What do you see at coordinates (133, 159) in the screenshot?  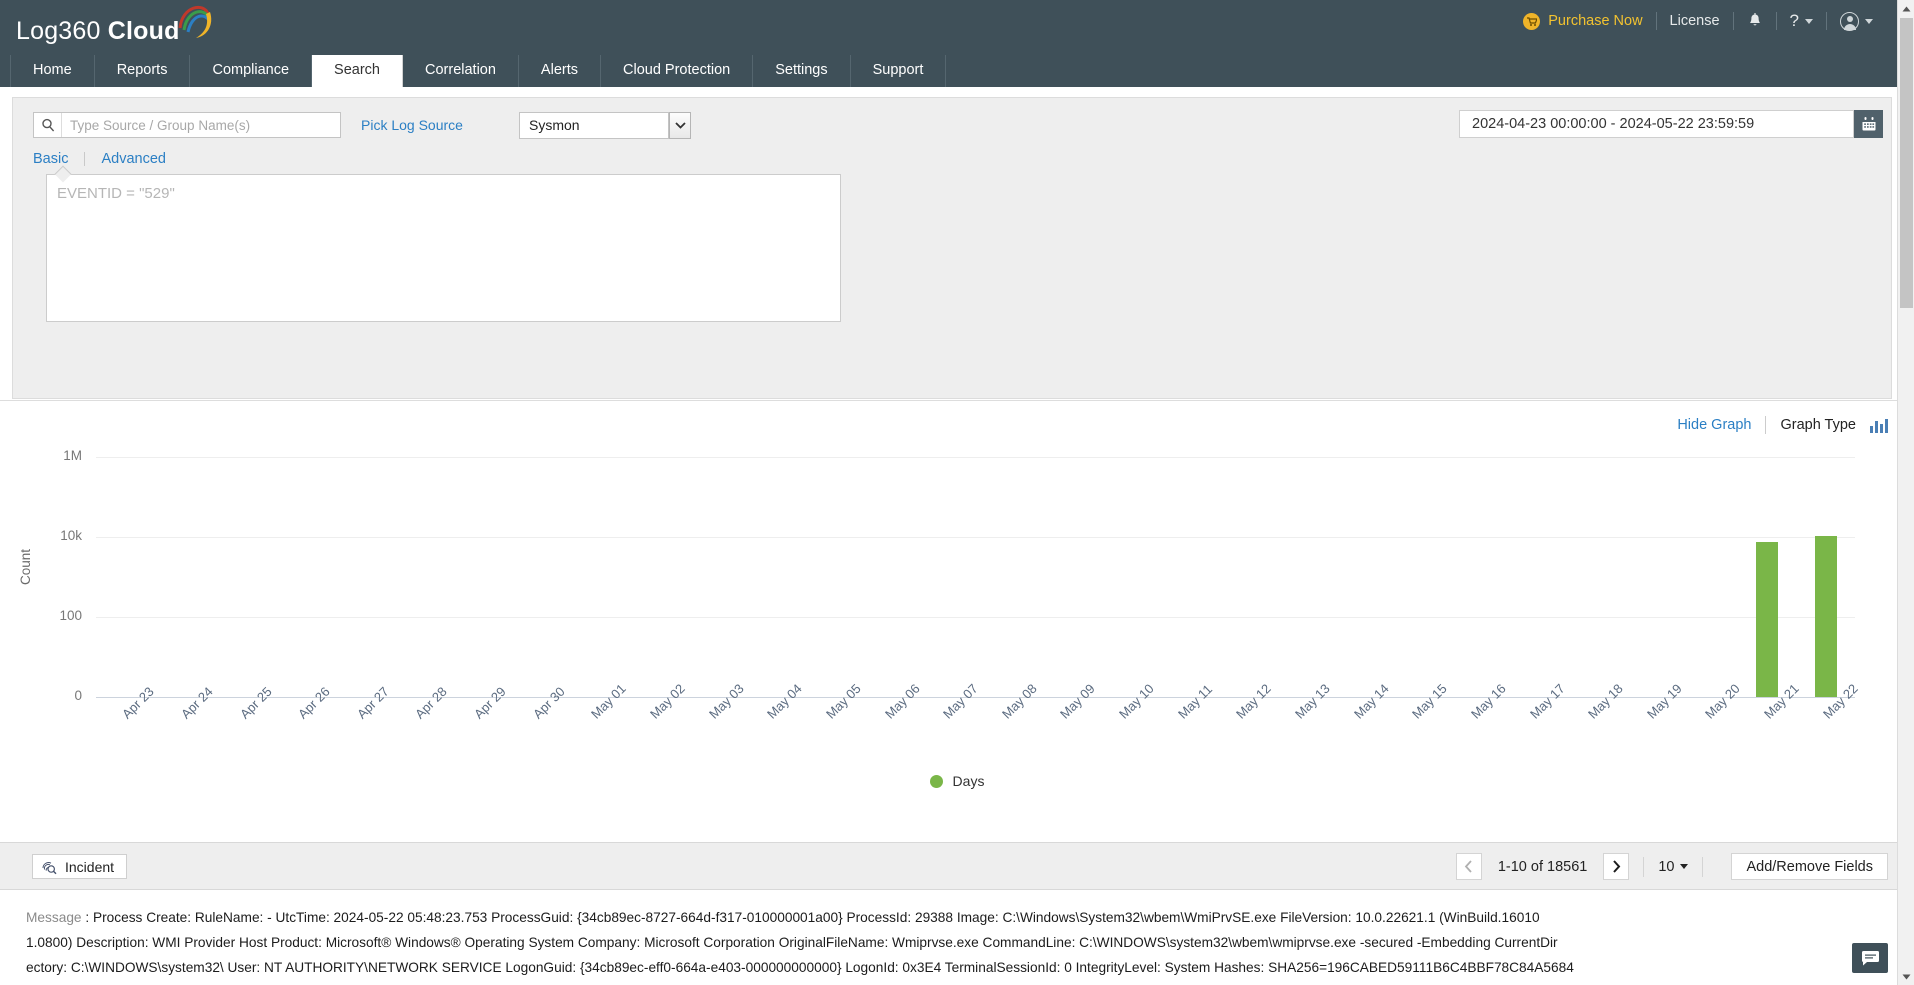 I see `tab-advanced: Advanced` at bounding box center [133, 159].